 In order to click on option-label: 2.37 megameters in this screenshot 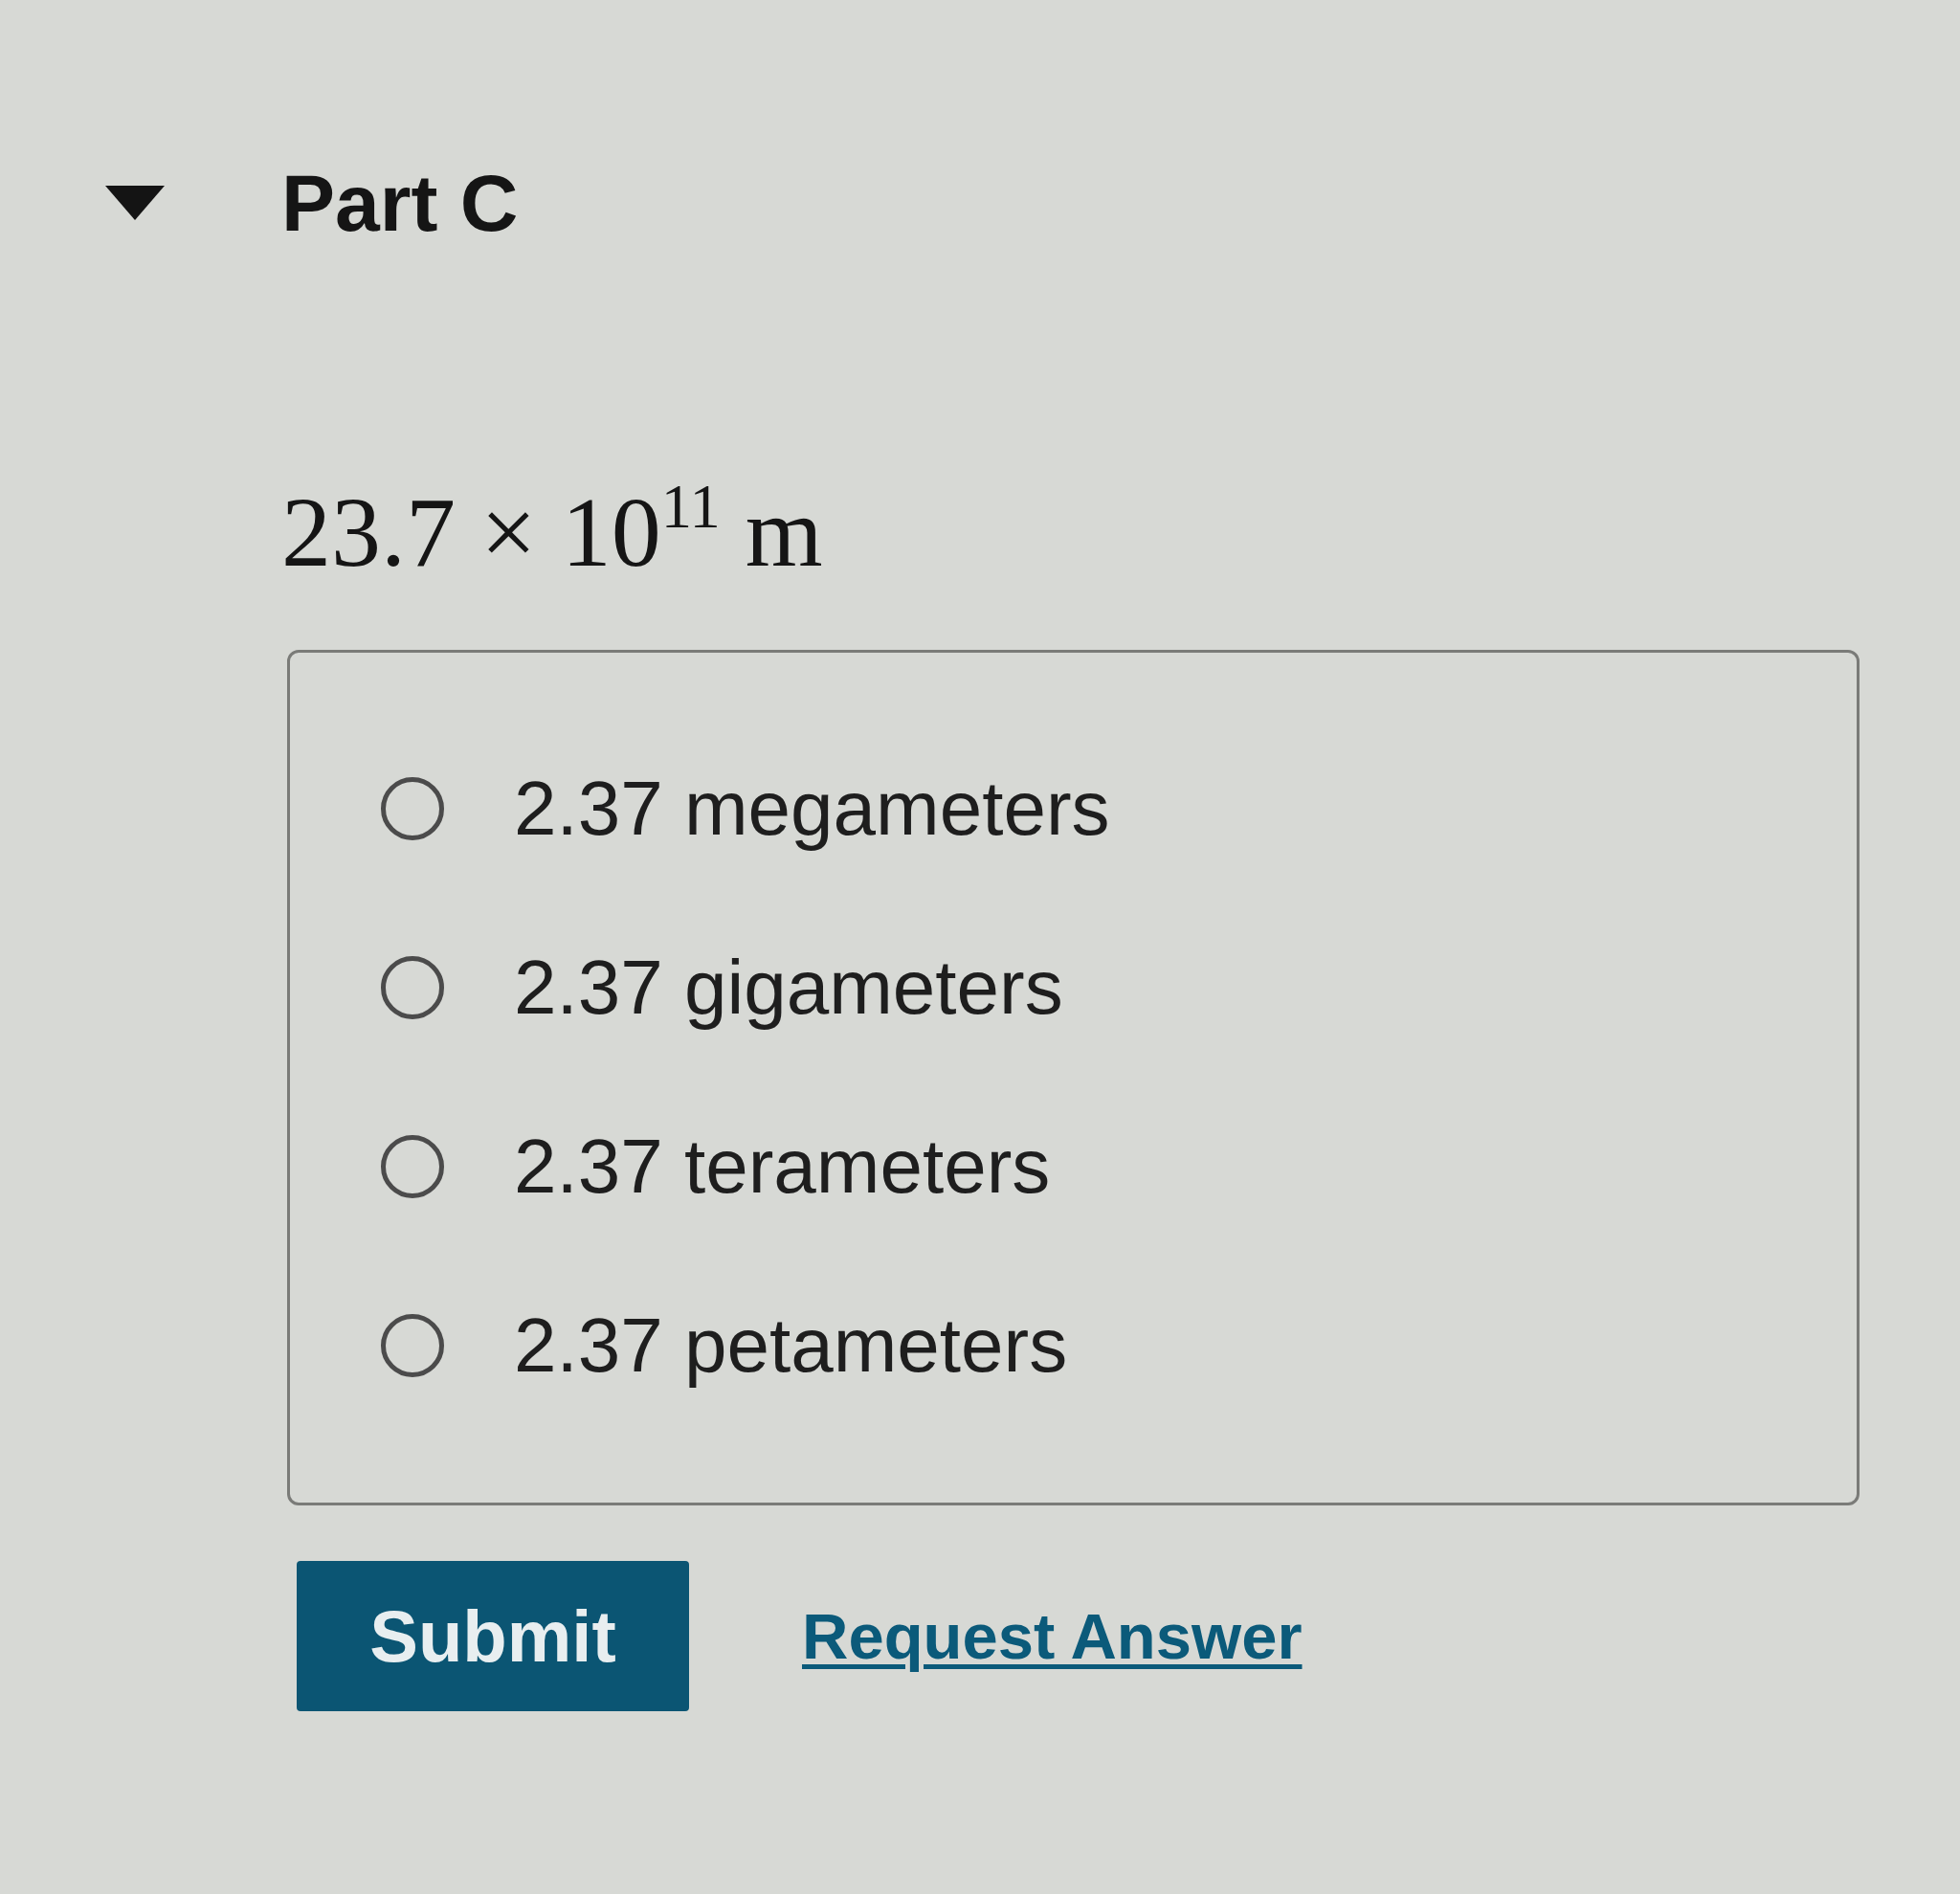, I will do `click(812, 809)`.